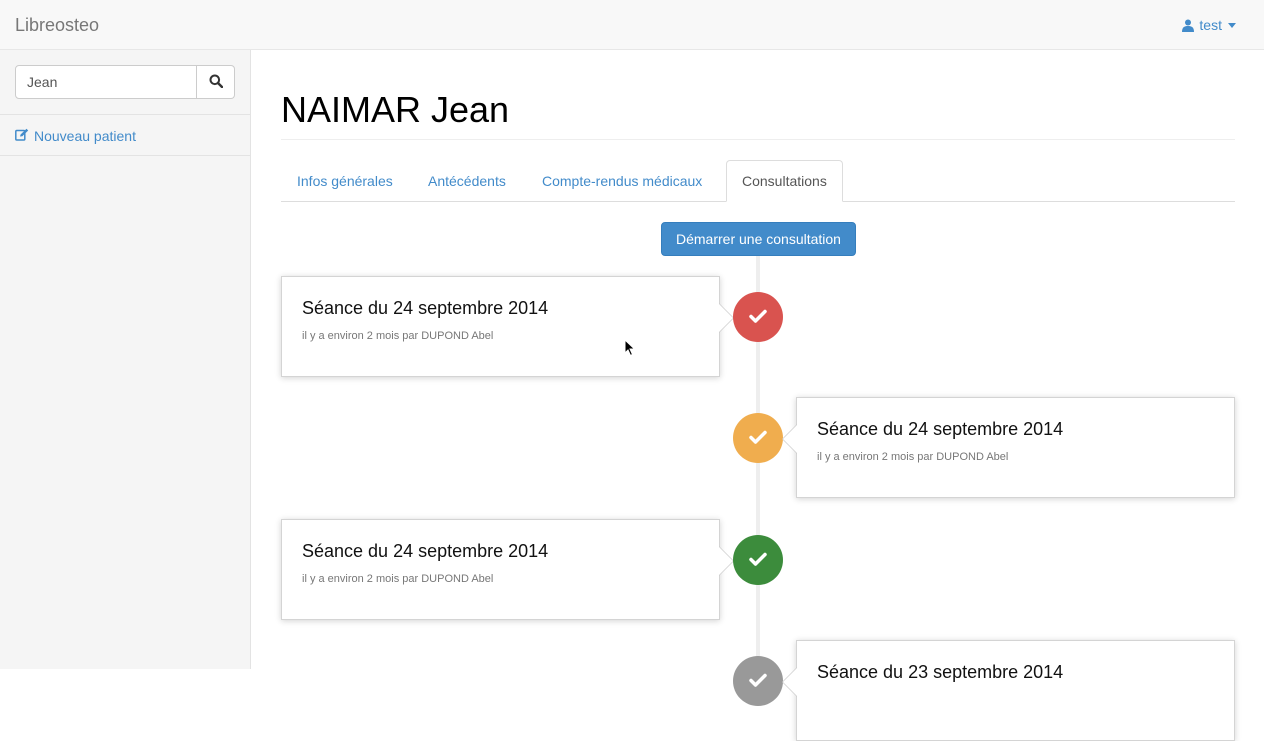 This screenshot has width=1264, height=741. I want to click on new-patient-link: Nouveau patient, so click(75, 136).